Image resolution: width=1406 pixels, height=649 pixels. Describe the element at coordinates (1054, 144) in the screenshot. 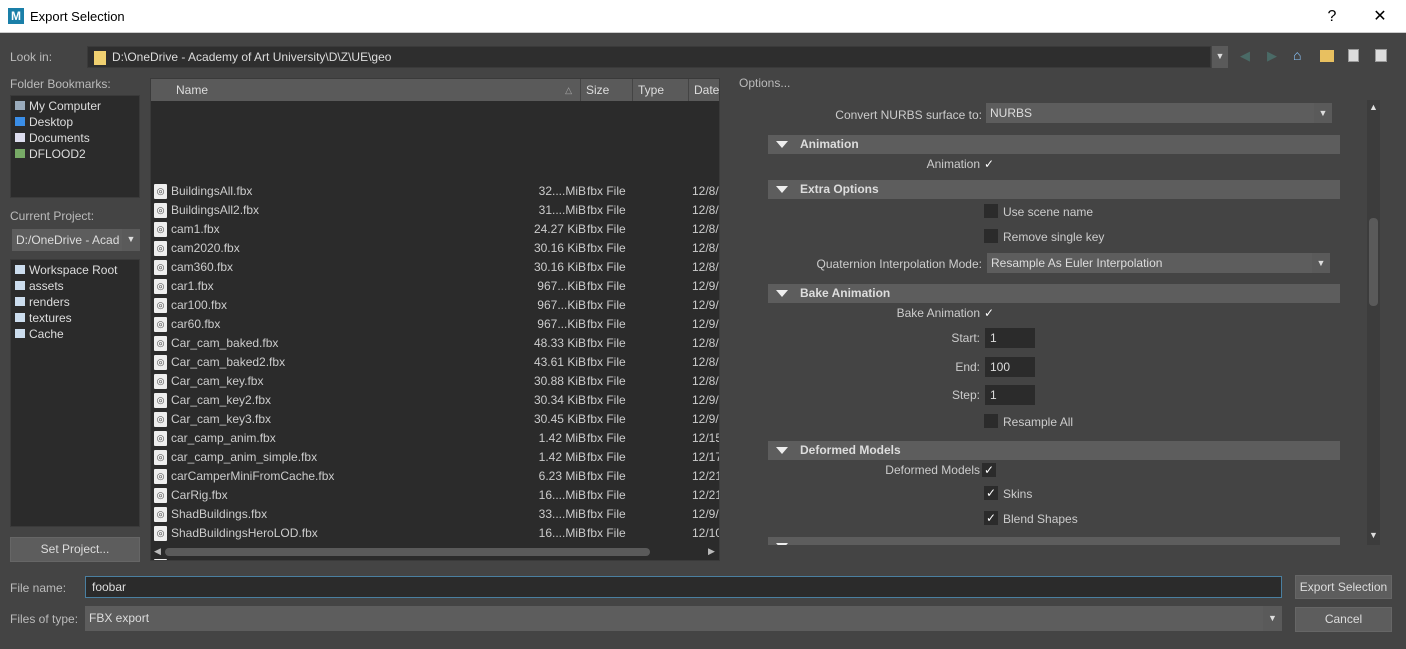

I see `section-animation: Animation` at that location.